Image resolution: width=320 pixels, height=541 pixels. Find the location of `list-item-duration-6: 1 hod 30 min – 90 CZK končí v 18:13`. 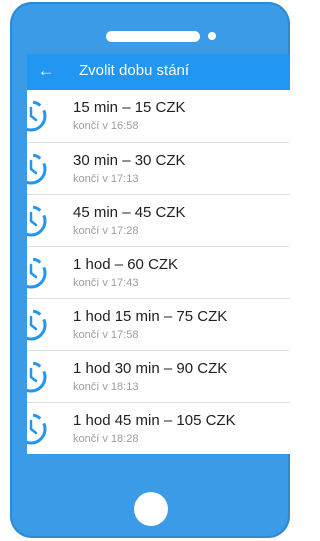

list-item-duration-6: 1 hod 30 min – 90 CZK končí v 18:13 is located at coordinates (158, 376).